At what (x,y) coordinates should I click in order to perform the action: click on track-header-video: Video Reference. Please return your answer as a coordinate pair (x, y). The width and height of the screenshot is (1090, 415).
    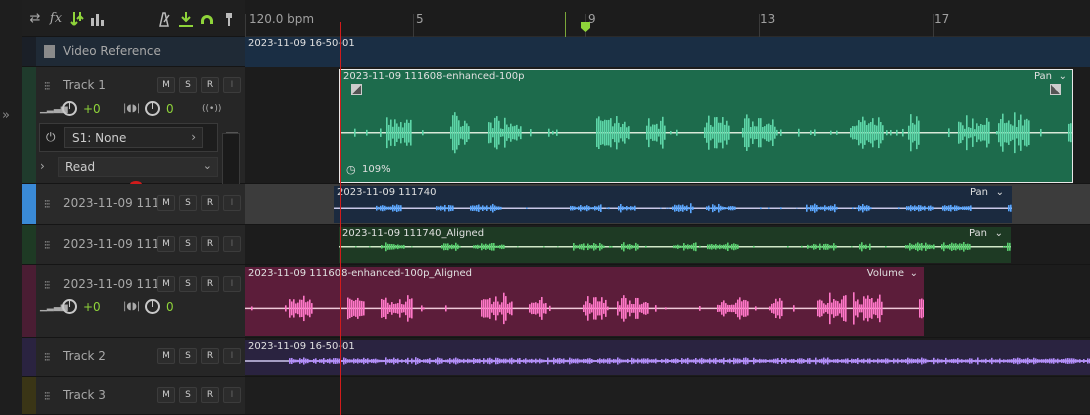
    Looking at the image, I should click on (133, 52).